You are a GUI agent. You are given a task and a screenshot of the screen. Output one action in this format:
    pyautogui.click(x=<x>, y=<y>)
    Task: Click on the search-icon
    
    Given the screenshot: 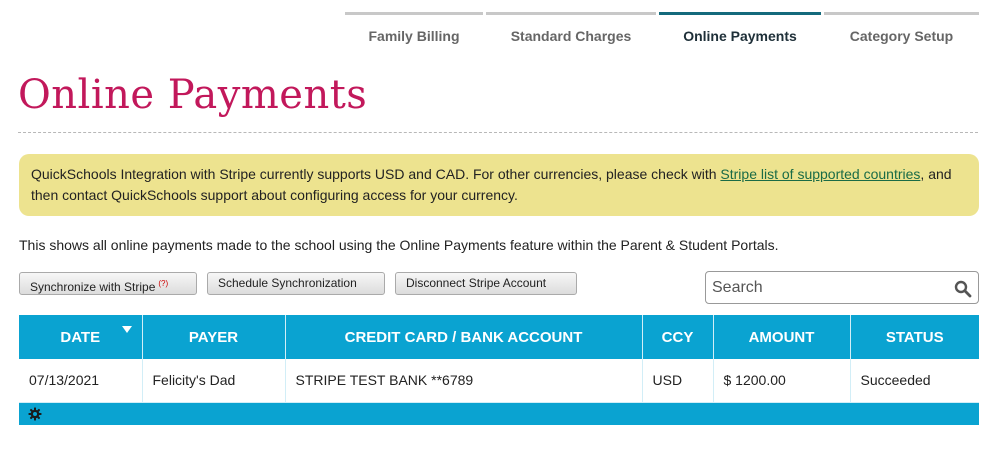 What is the action you would take?
    pyautogui.click(x=963, y=289)
    